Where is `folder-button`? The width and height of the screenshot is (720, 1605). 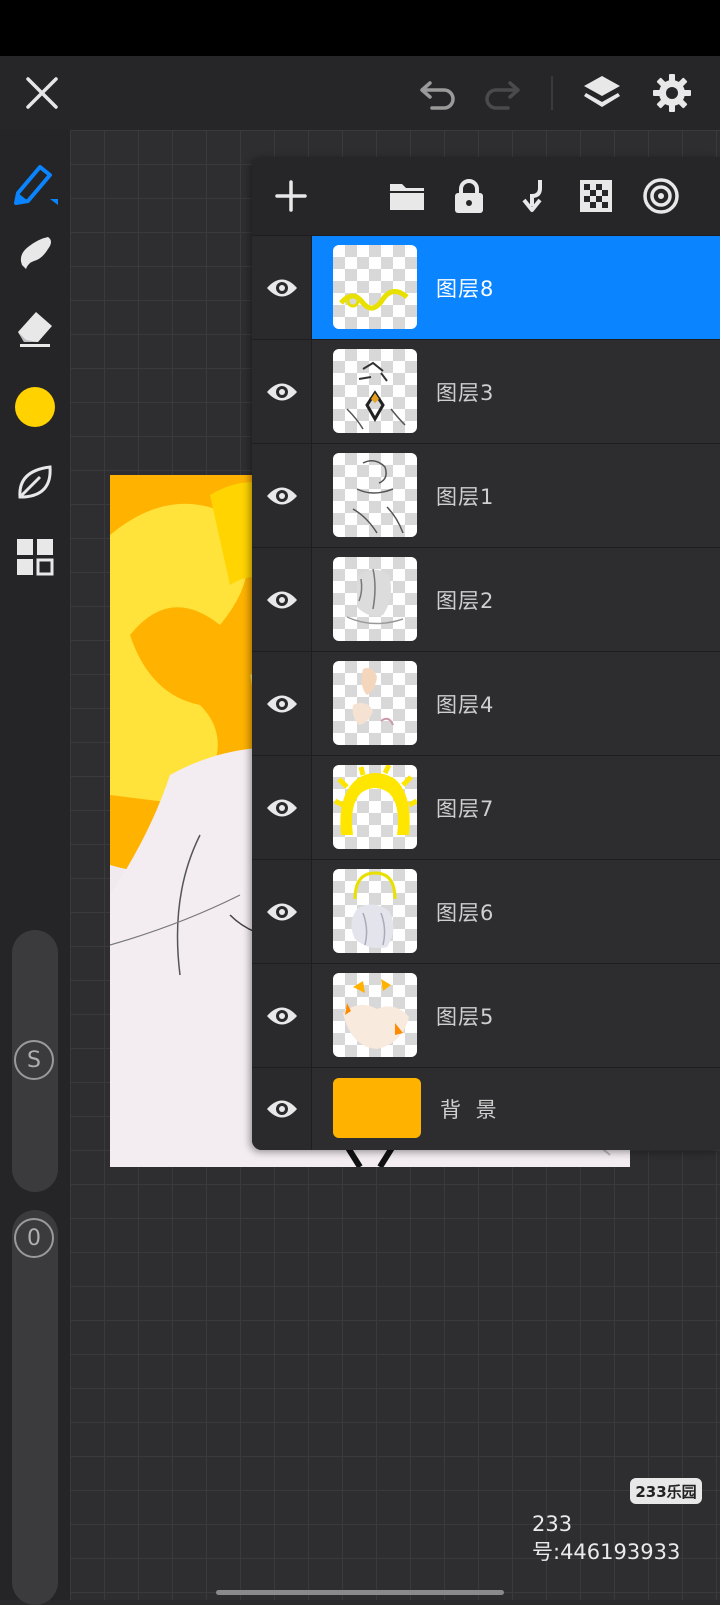 folder-button is located at coordinates (407, 196).